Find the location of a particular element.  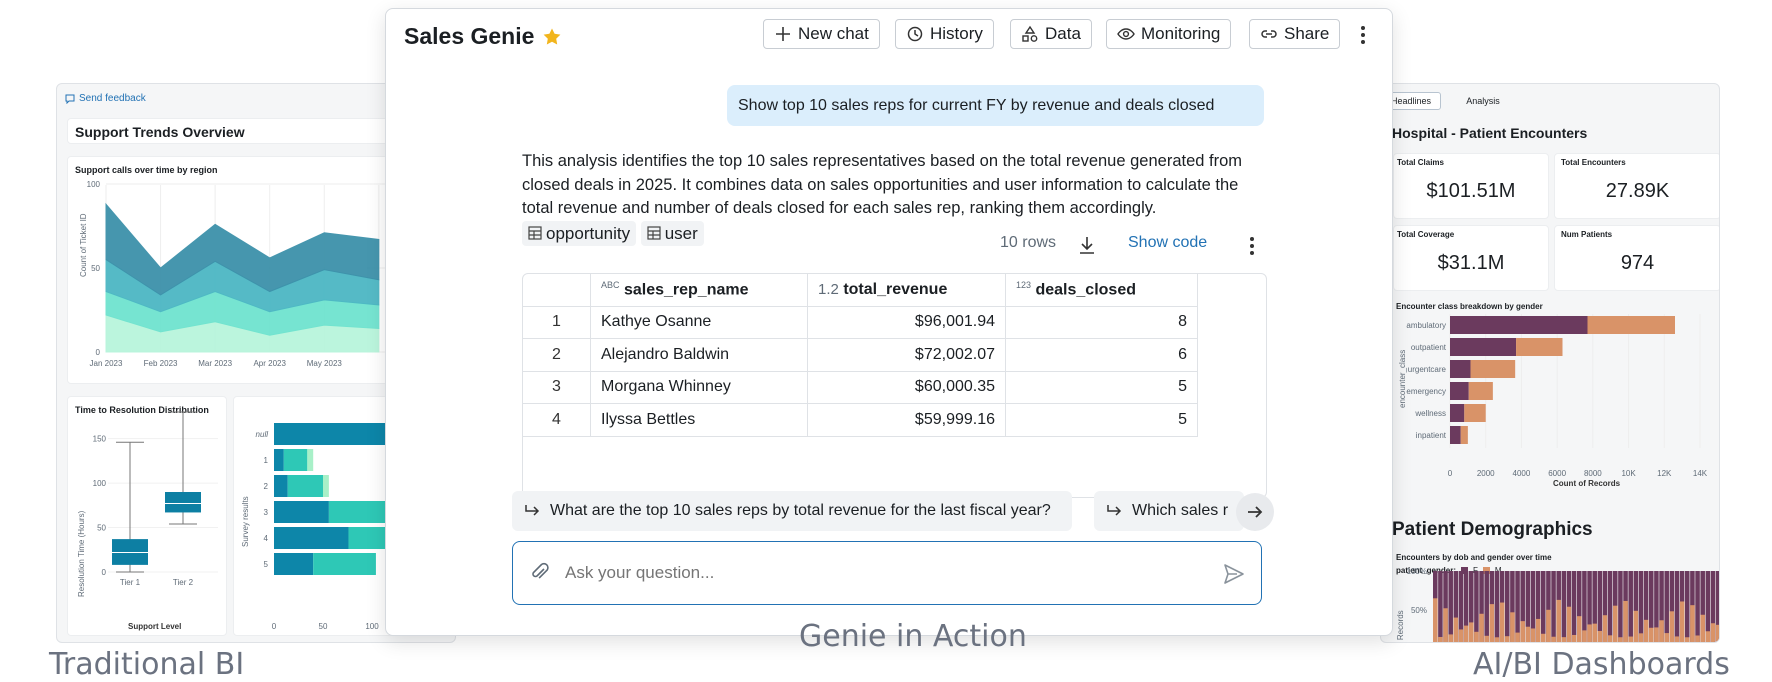

y-tick-label: 0 is located at coordinates (104, 572).